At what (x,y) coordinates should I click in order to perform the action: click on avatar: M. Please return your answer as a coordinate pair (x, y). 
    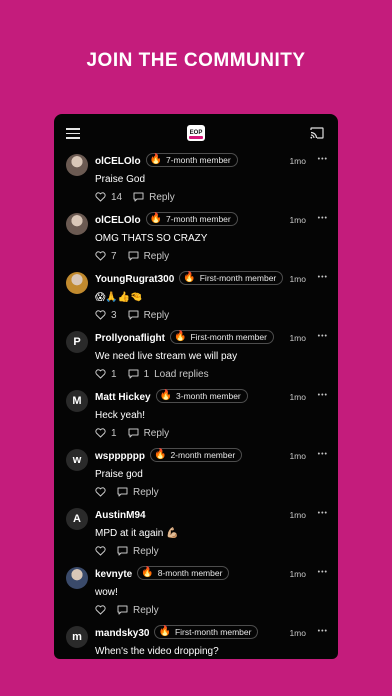
    Looking at the image, I should click on (77, 401).